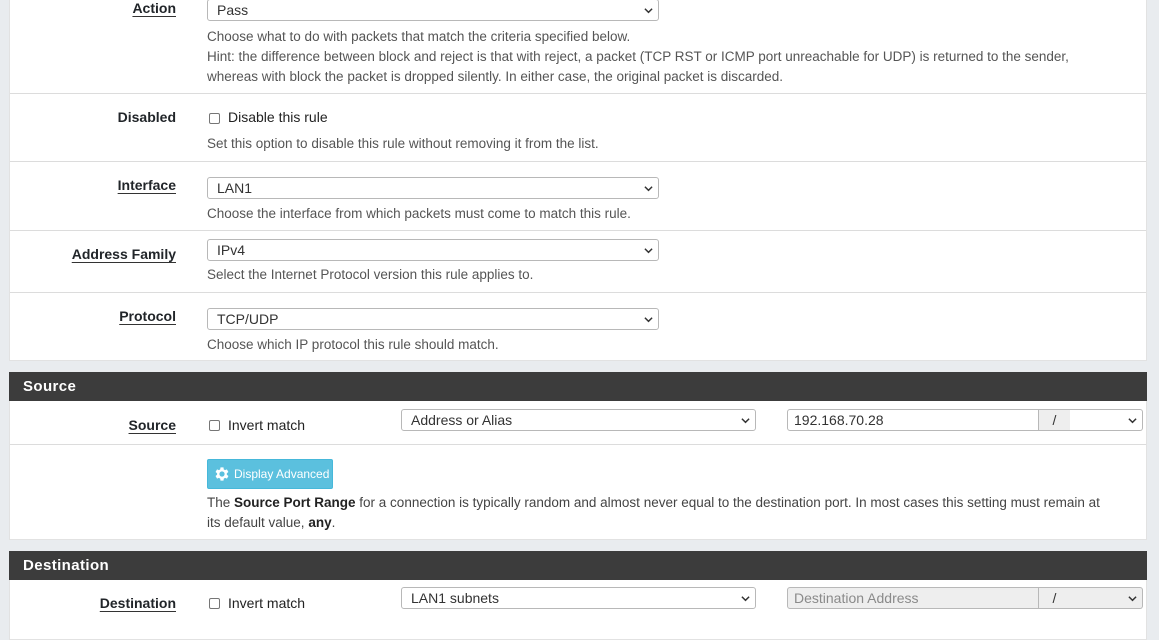 The width and height of the screenshot is (1159, 640). What do you see at coordinates (433, 188) in the screenshot?
I see `interface-select: LAN1` at bounding box center [433, 188].